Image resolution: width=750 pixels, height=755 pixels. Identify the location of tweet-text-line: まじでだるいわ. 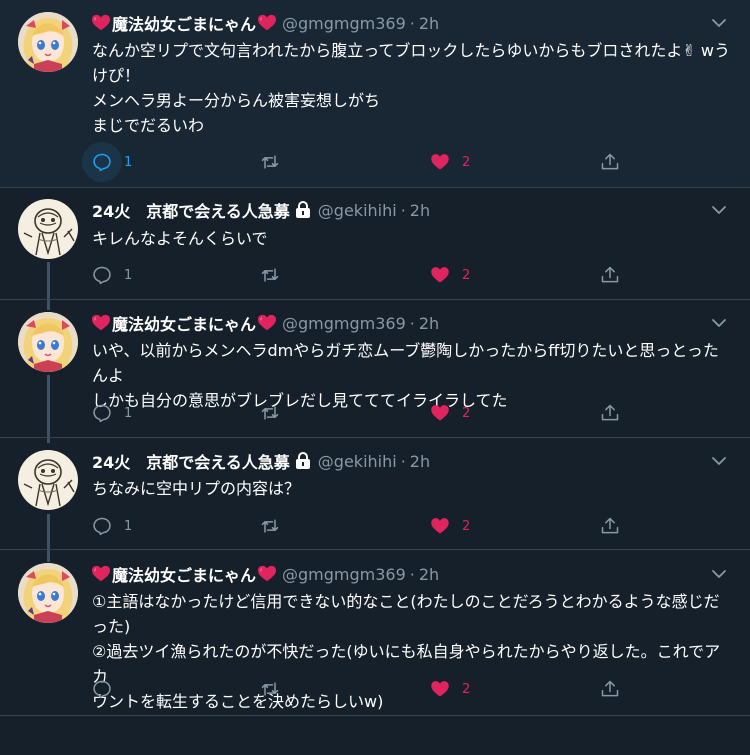
(148, 125).